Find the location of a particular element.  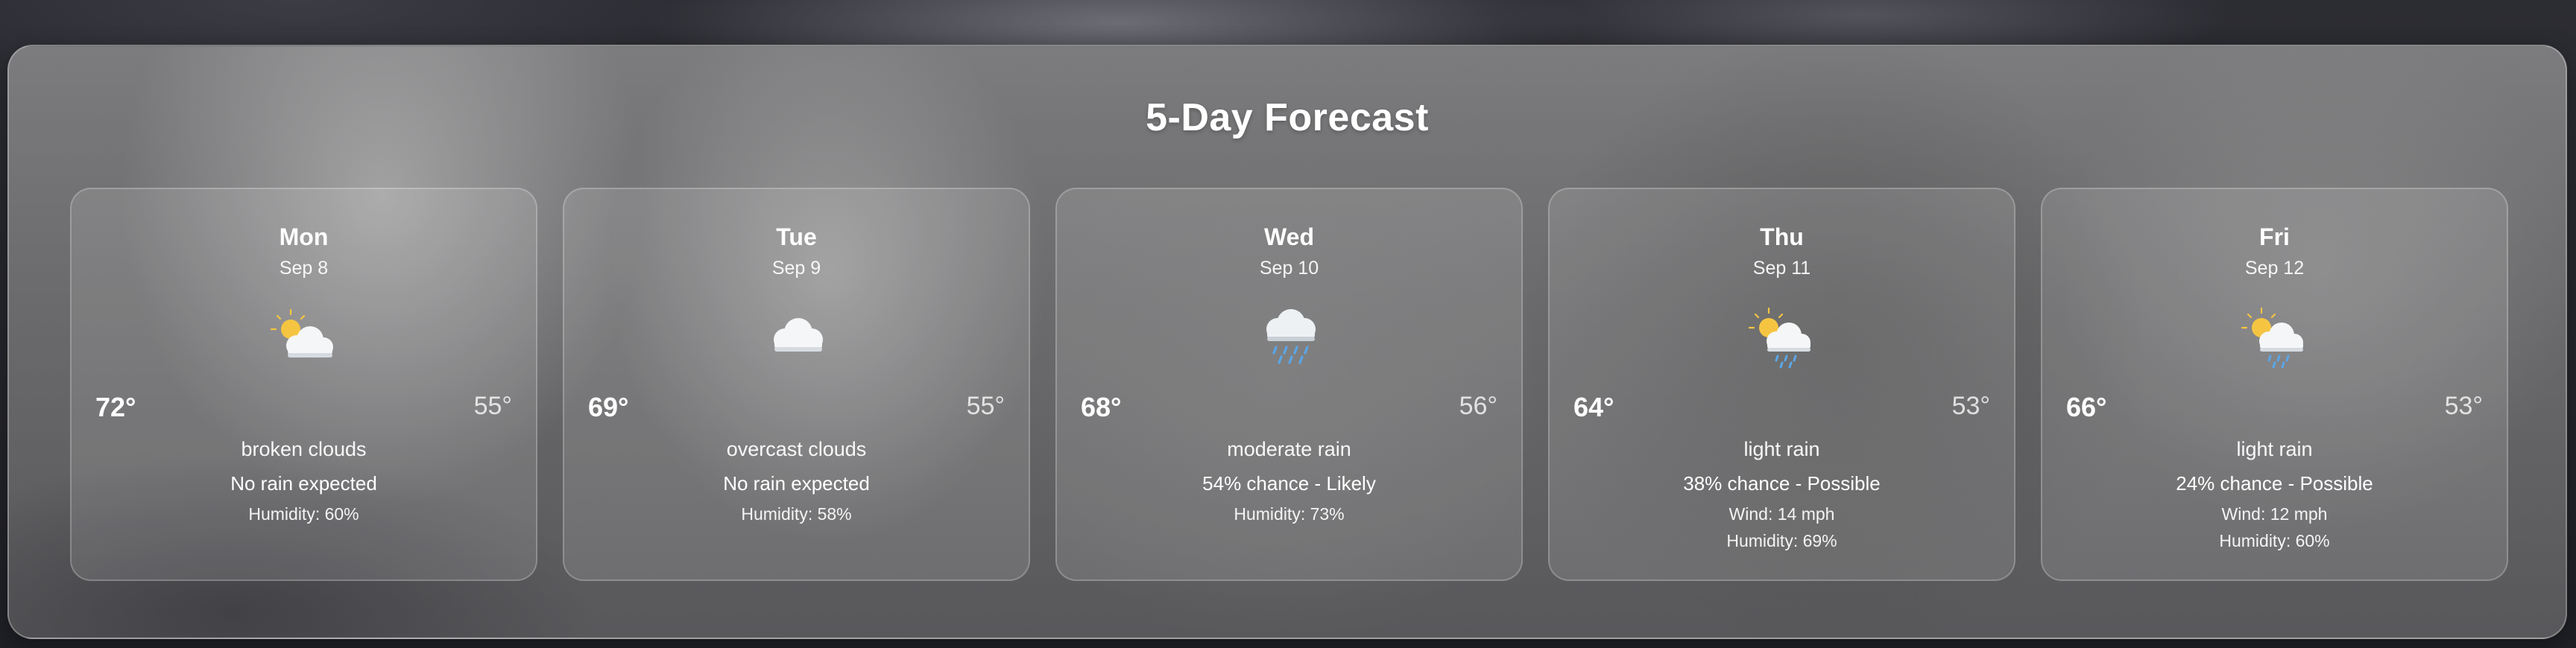

forecast-title: 5-Day Forecast is located at coordinates (1287, 117).